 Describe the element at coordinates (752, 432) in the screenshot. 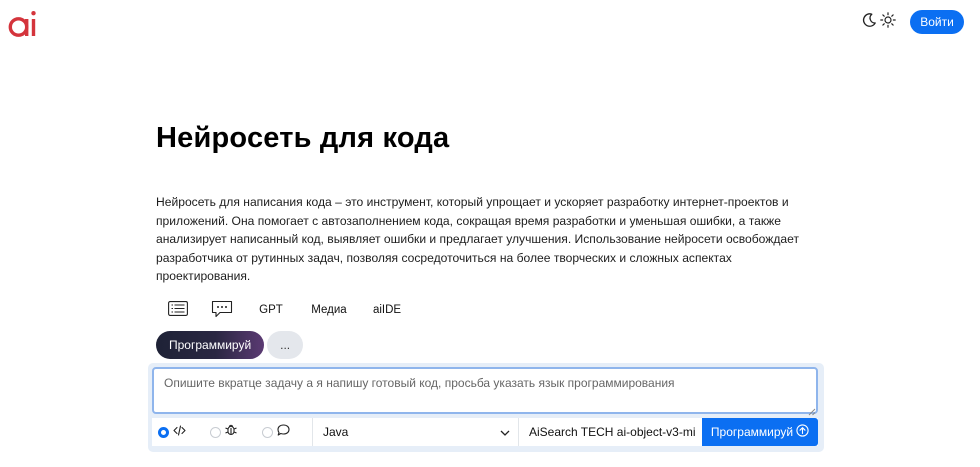

I see `submit-button-label: Программируй` at that location.